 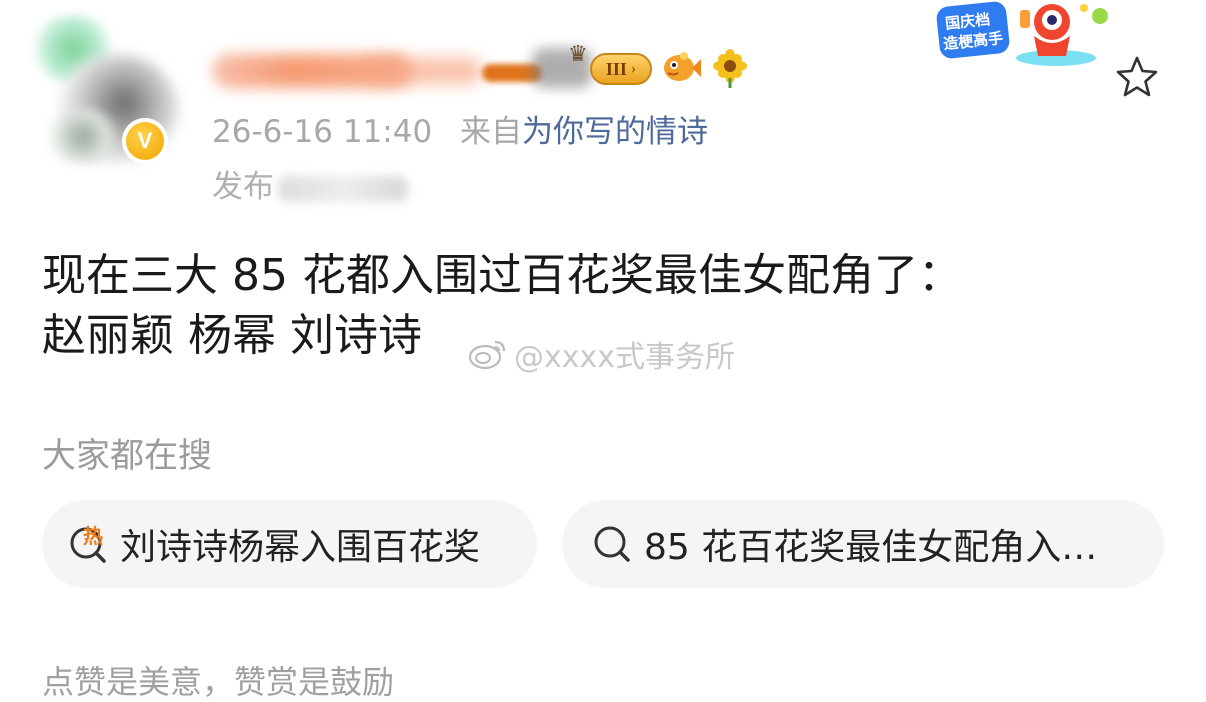 I want to click on favorite-button, so click(x=1137, y=77).